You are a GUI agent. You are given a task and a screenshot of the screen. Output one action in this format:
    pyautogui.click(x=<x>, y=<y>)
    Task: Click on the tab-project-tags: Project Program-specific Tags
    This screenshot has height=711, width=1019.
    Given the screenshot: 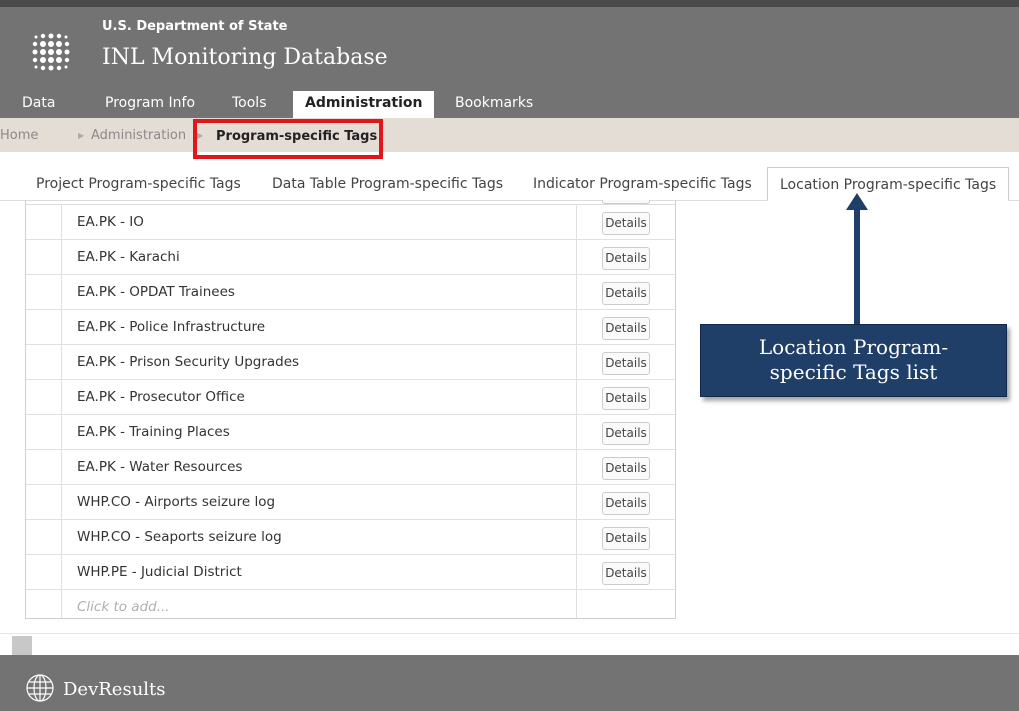 What is the action you would take?
    pyautogui.click(x=138, y=184)
    